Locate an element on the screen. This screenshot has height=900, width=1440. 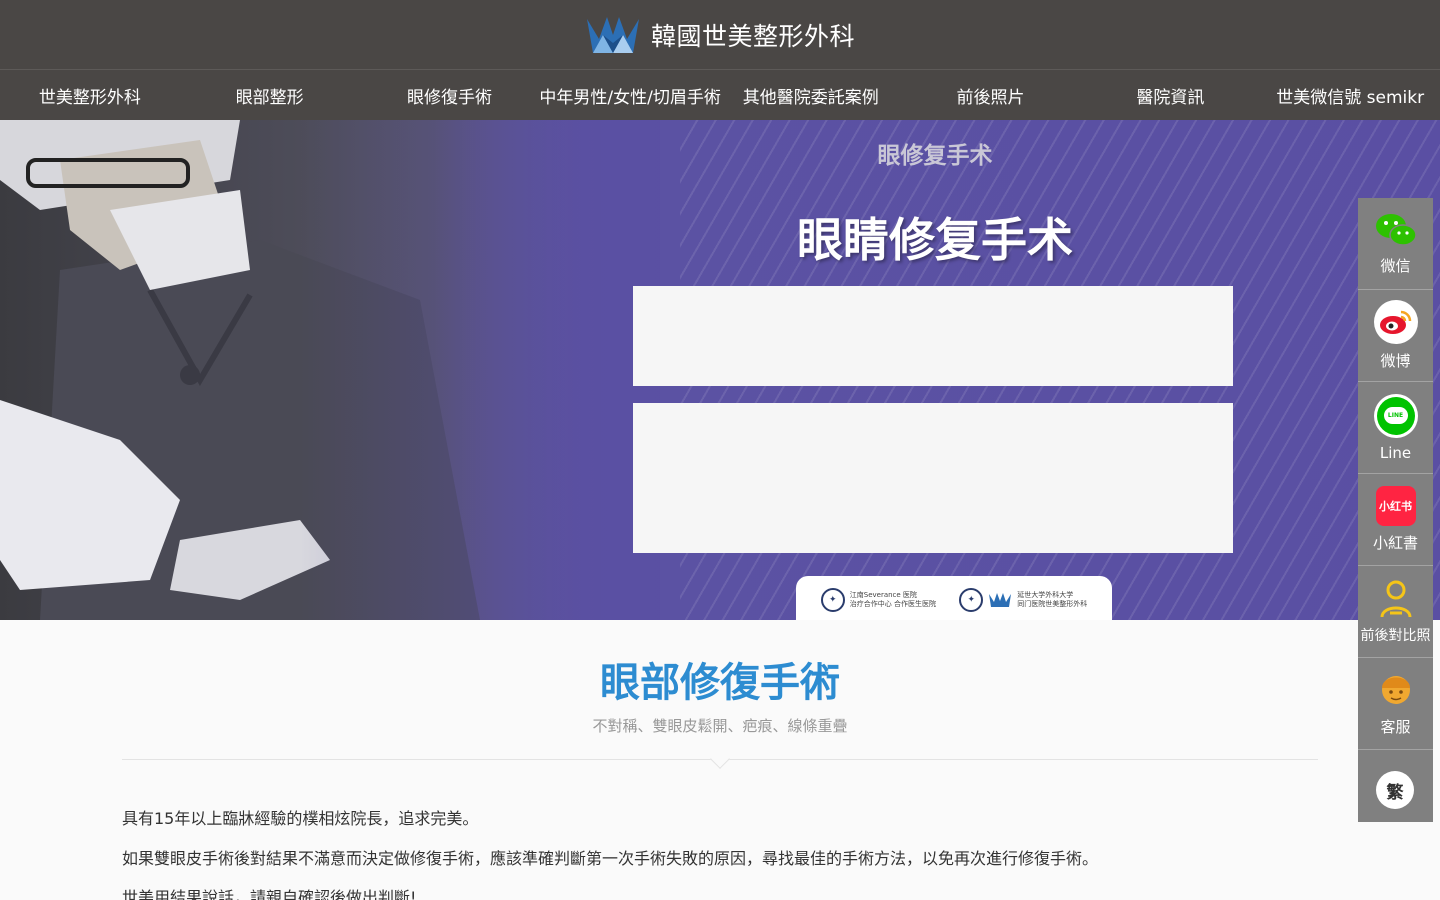
weibo-icon is located at coordinates (1395, 322).